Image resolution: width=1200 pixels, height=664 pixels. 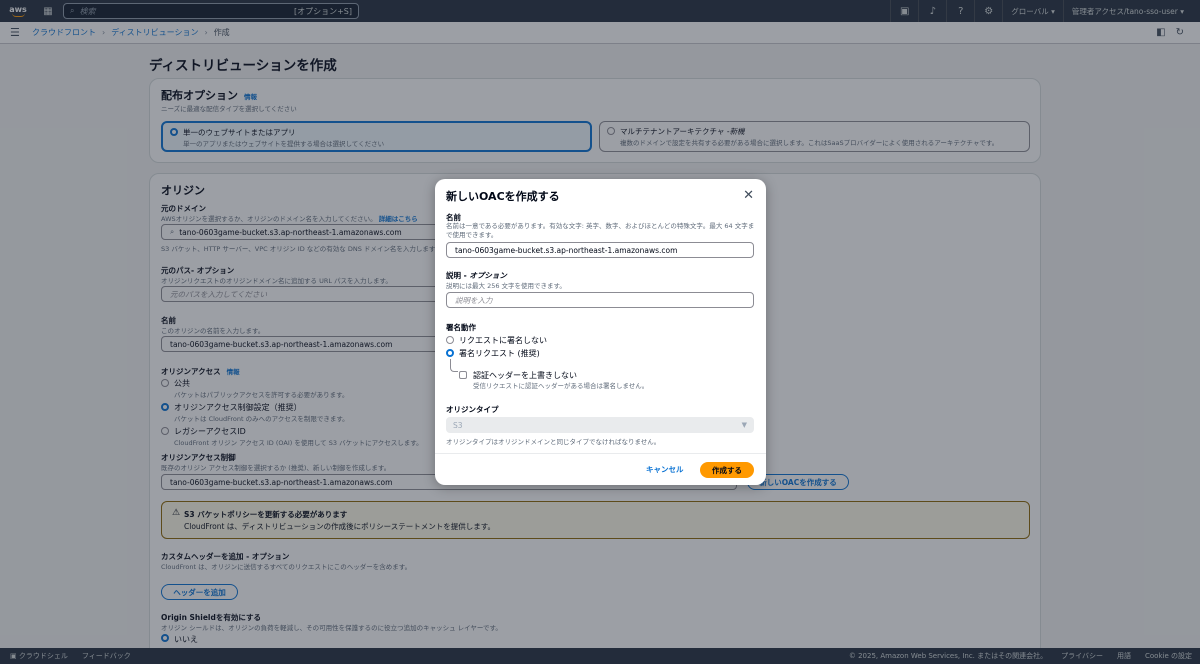 What do you see at coordinates (561, 386) in the screenshot?
I see `no-override-desc: 受信リクエストに認証ヘッダーがある場合は署名しません。` at bounding box center [561, 386].